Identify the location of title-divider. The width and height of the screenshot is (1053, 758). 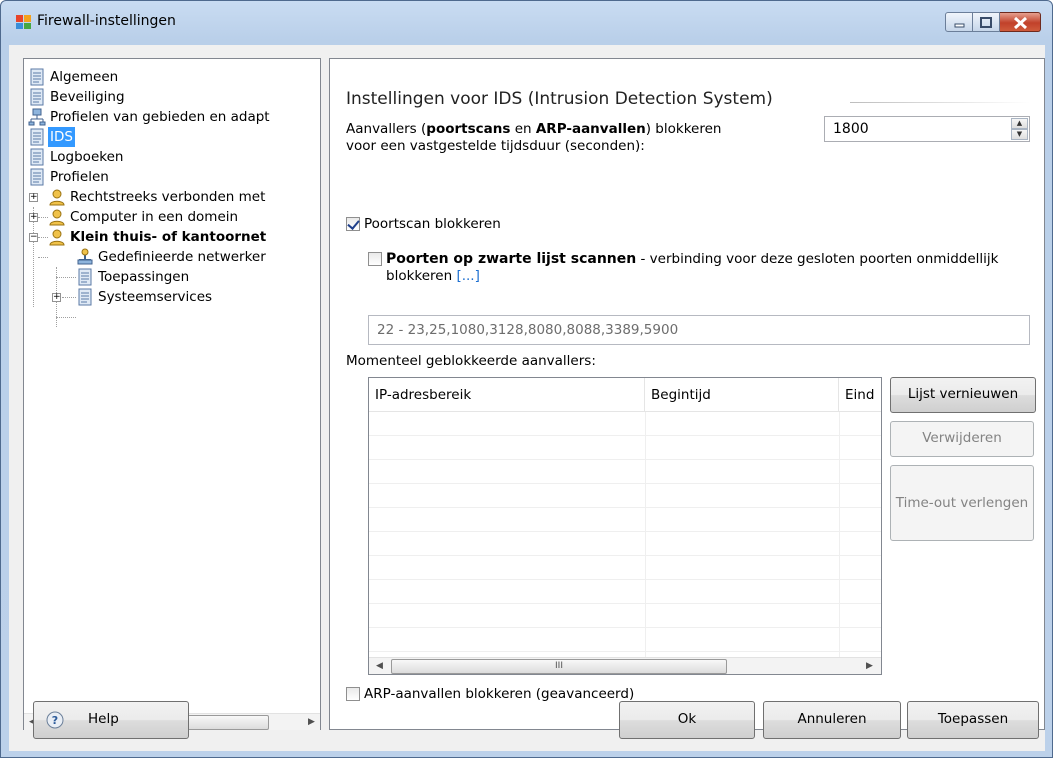
(940, 102).